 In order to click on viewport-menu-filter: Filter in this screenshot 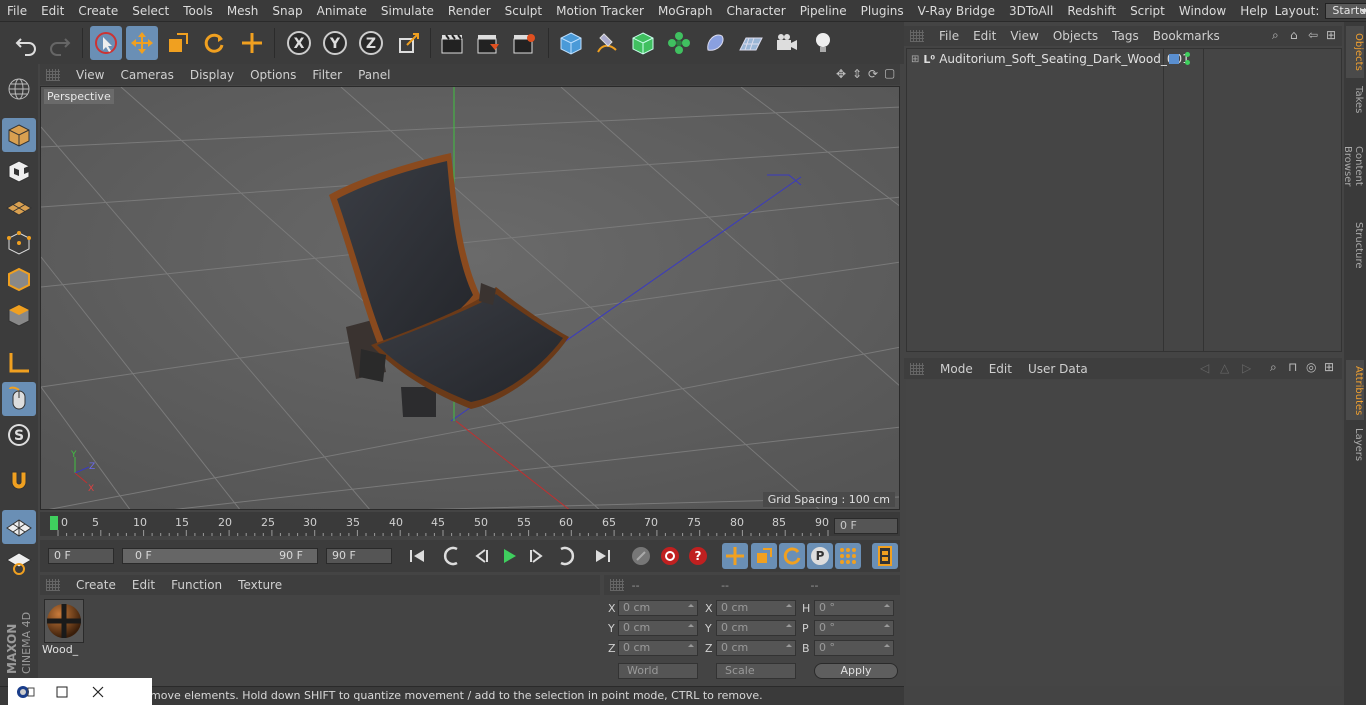, I will do `click(327, 75)`.